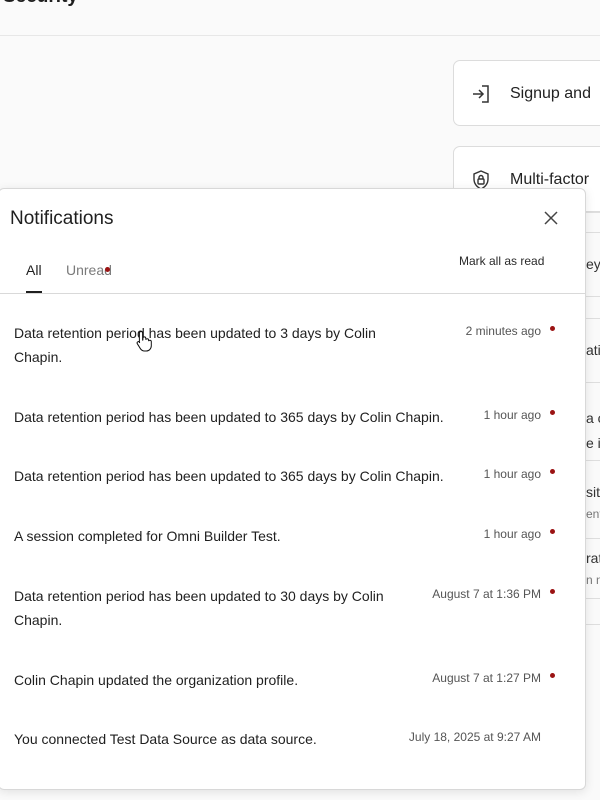  Describe the element at coordinates (593, 514) in the screenshot. I see `background-text: ents` at that location.